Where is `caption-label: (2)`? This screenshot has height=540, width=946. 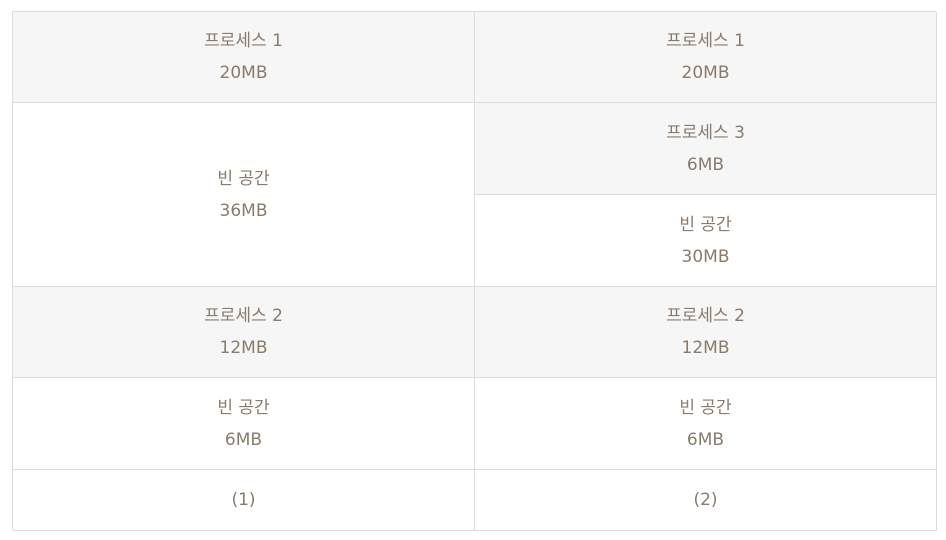
caption-label: (2) is located at coordinates (705, 500).